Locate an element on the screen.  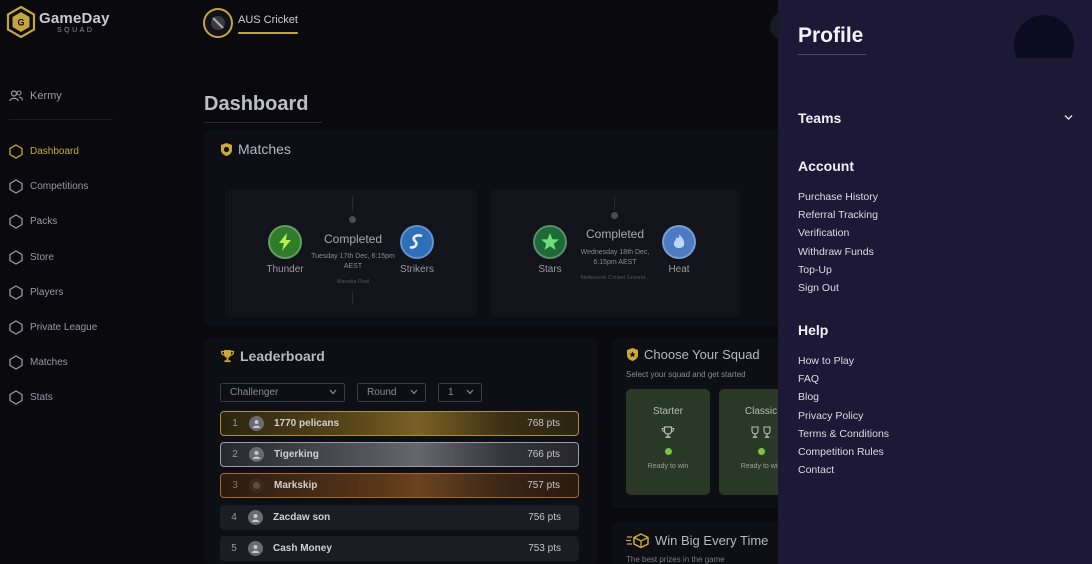
link-faq: FAQ is located at coordinates (843, 382).